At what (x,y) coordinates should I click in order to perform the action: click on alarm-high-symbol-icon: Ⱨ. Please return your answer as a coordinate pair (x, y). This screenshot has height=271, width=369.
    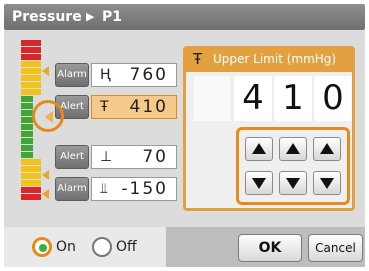
    Looking at the image, I should click on (105, 75).